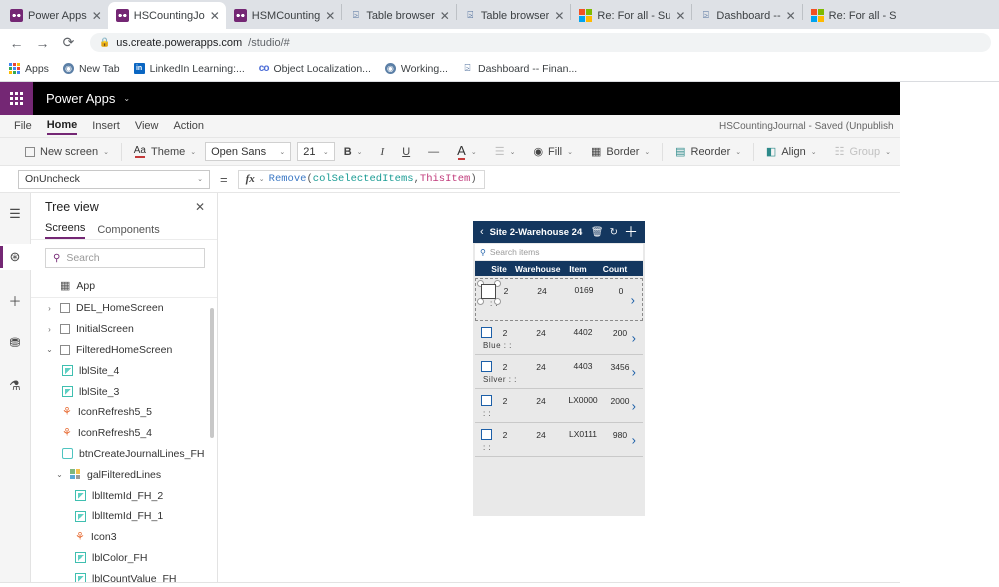 The height and width of the screenshot is (587, 999). What do you see at coordinates (433, 152) in the screenshot?
I see `strikethrough-button: —` at bounding box center [433, 152].